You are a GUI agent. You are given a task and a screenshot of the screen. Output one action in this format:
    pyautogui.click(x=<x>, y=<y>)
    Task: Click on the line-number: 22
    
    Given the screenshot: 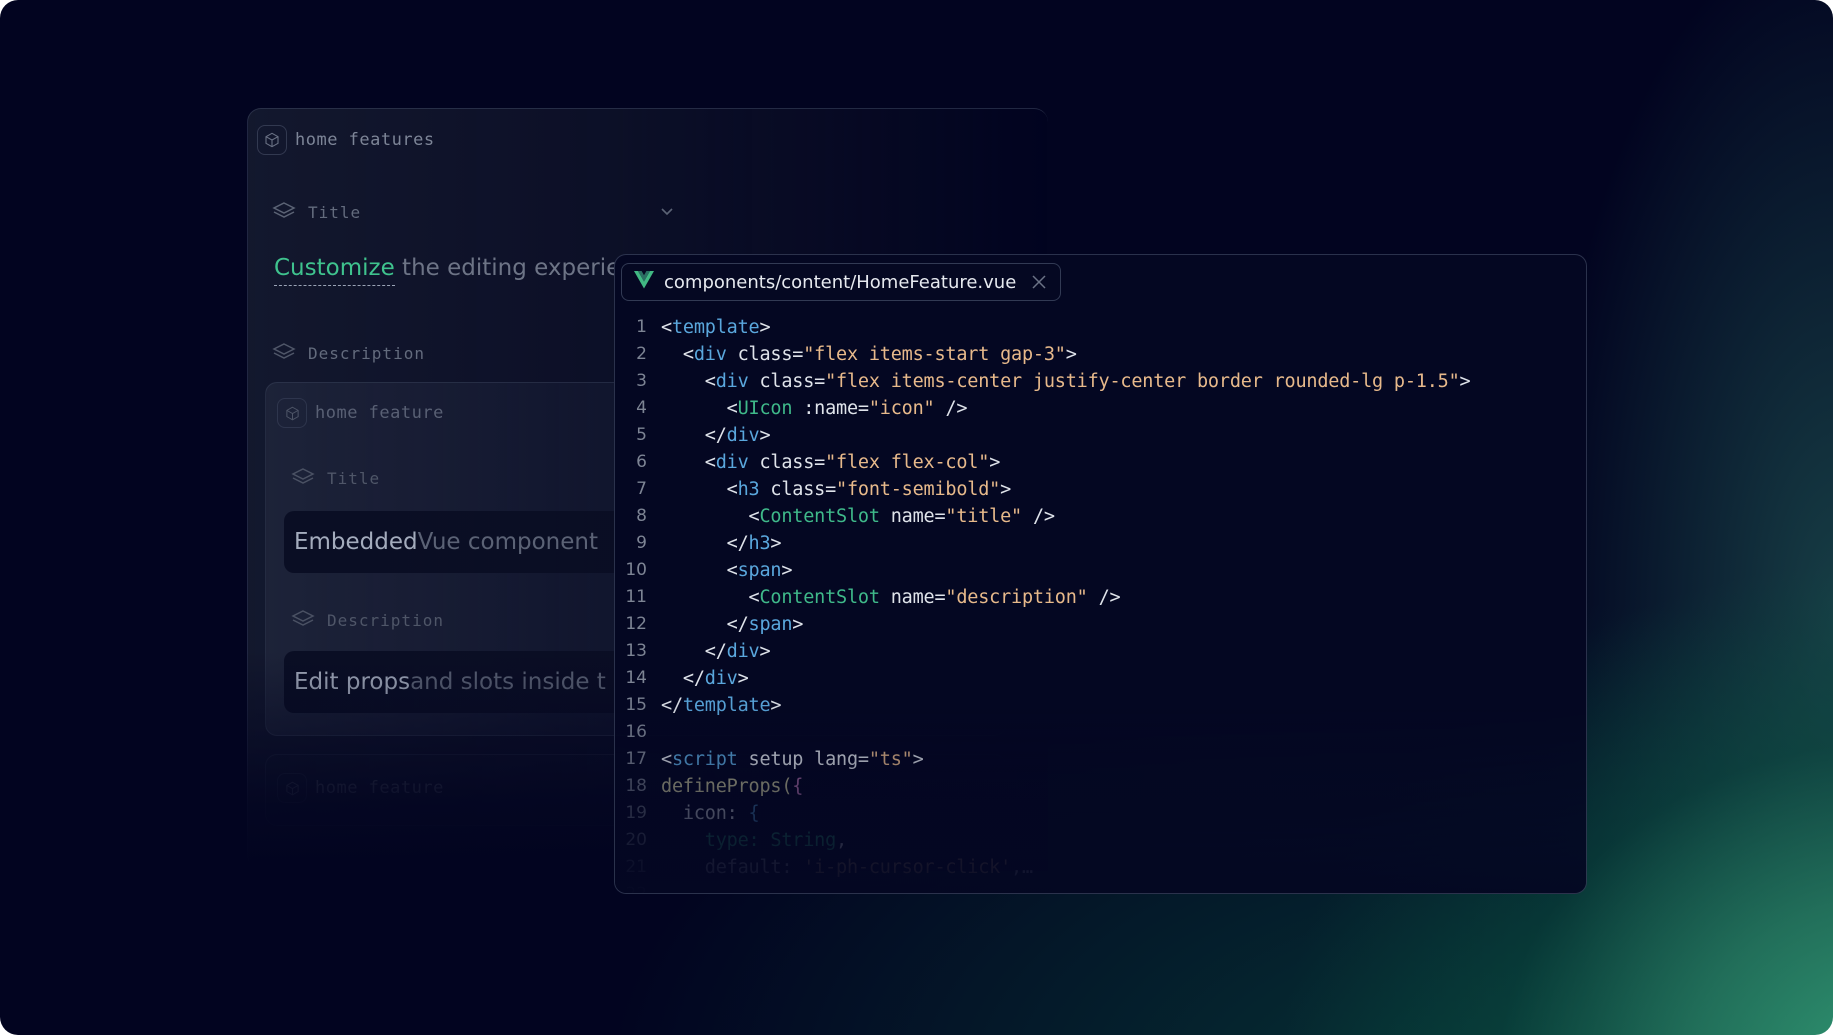 What is the action you would take?
    pyautogui.click(x=636, y=889)
    